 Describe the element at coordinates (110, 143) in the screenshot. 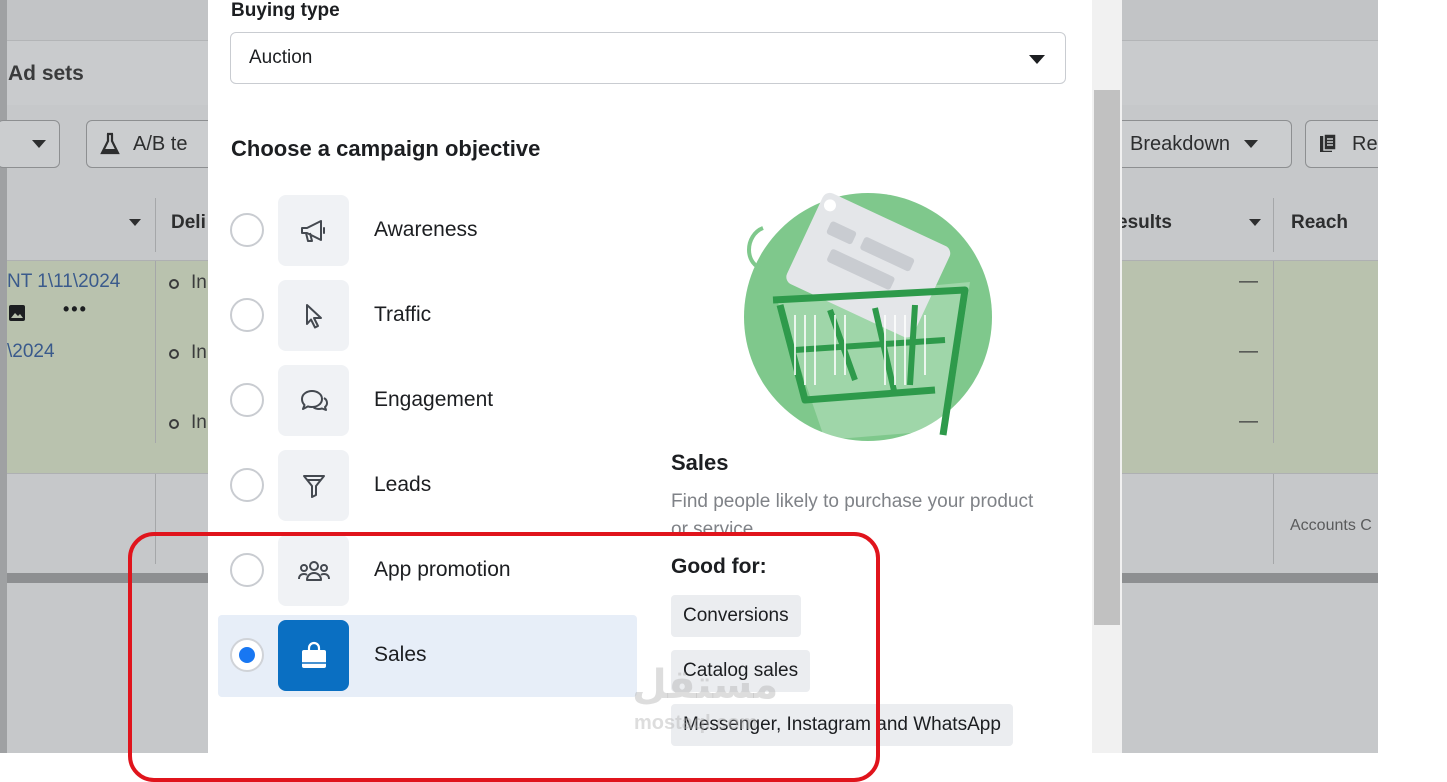

I see `flask-icon` at that location.